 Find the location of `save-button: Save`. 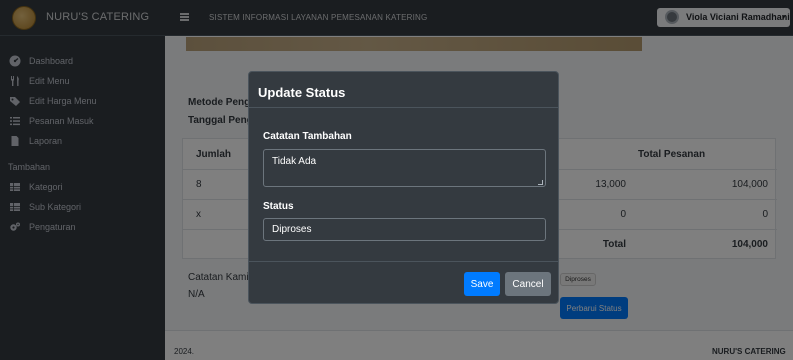

save-button: Save is located at coordinates (482, 284).